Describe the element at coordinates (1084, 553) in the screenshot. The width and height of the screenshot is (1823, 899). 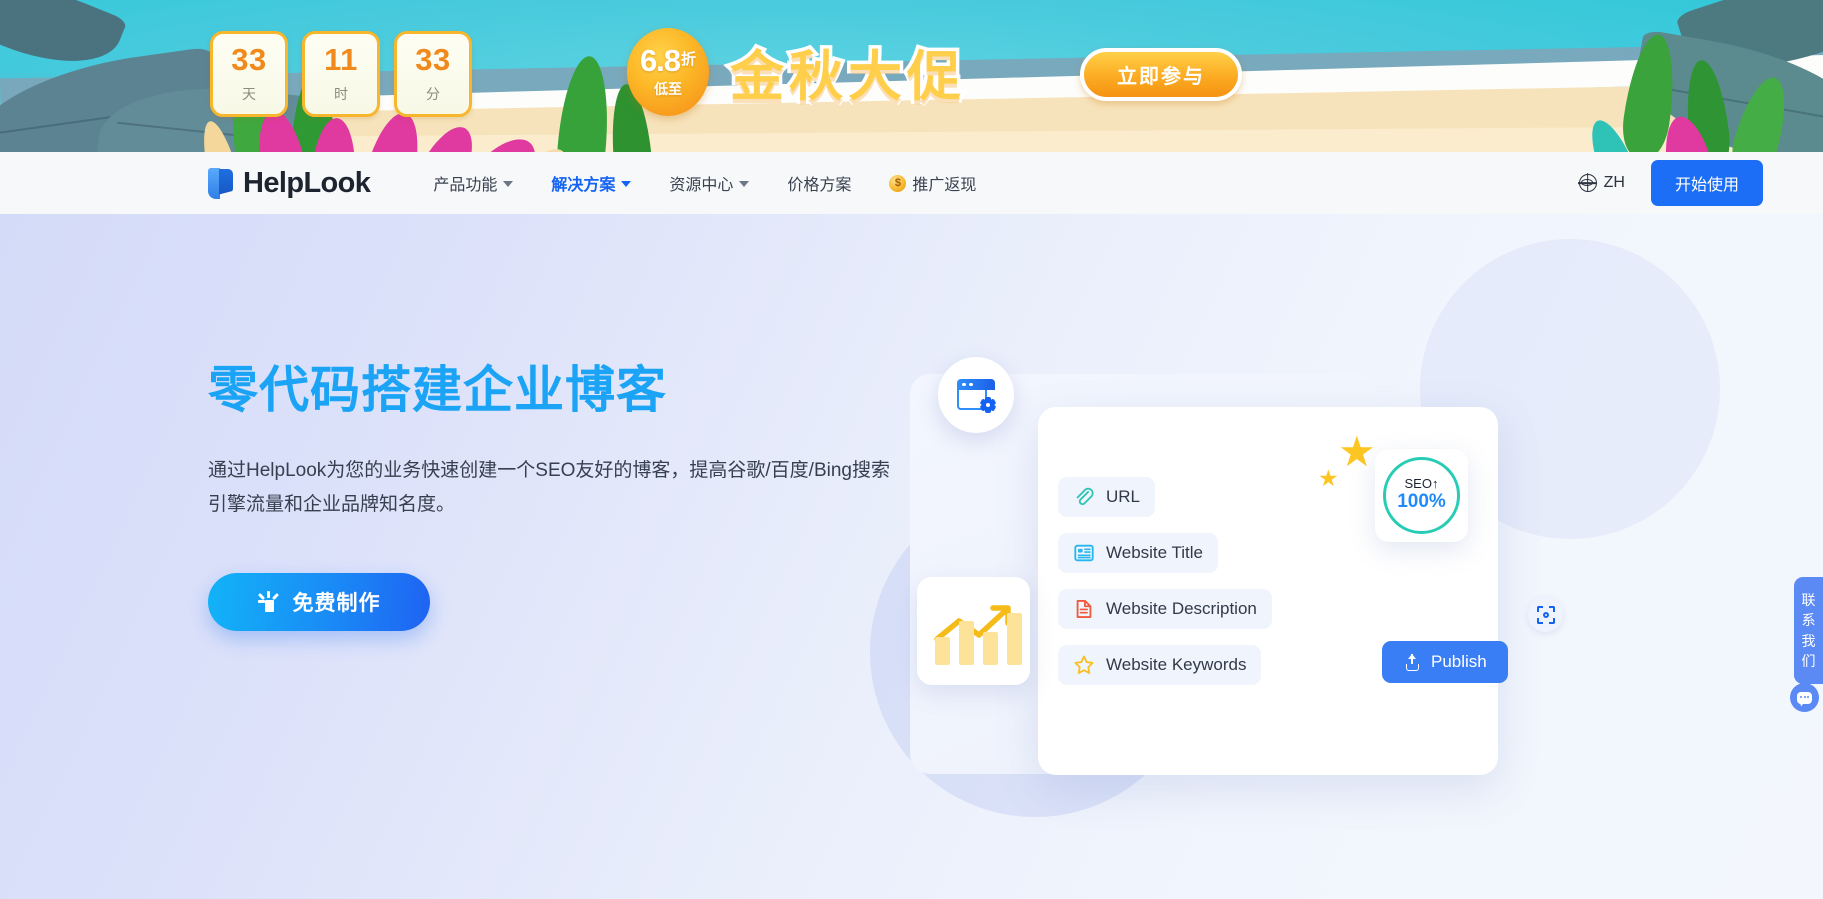
I see `article-icon` at that location.